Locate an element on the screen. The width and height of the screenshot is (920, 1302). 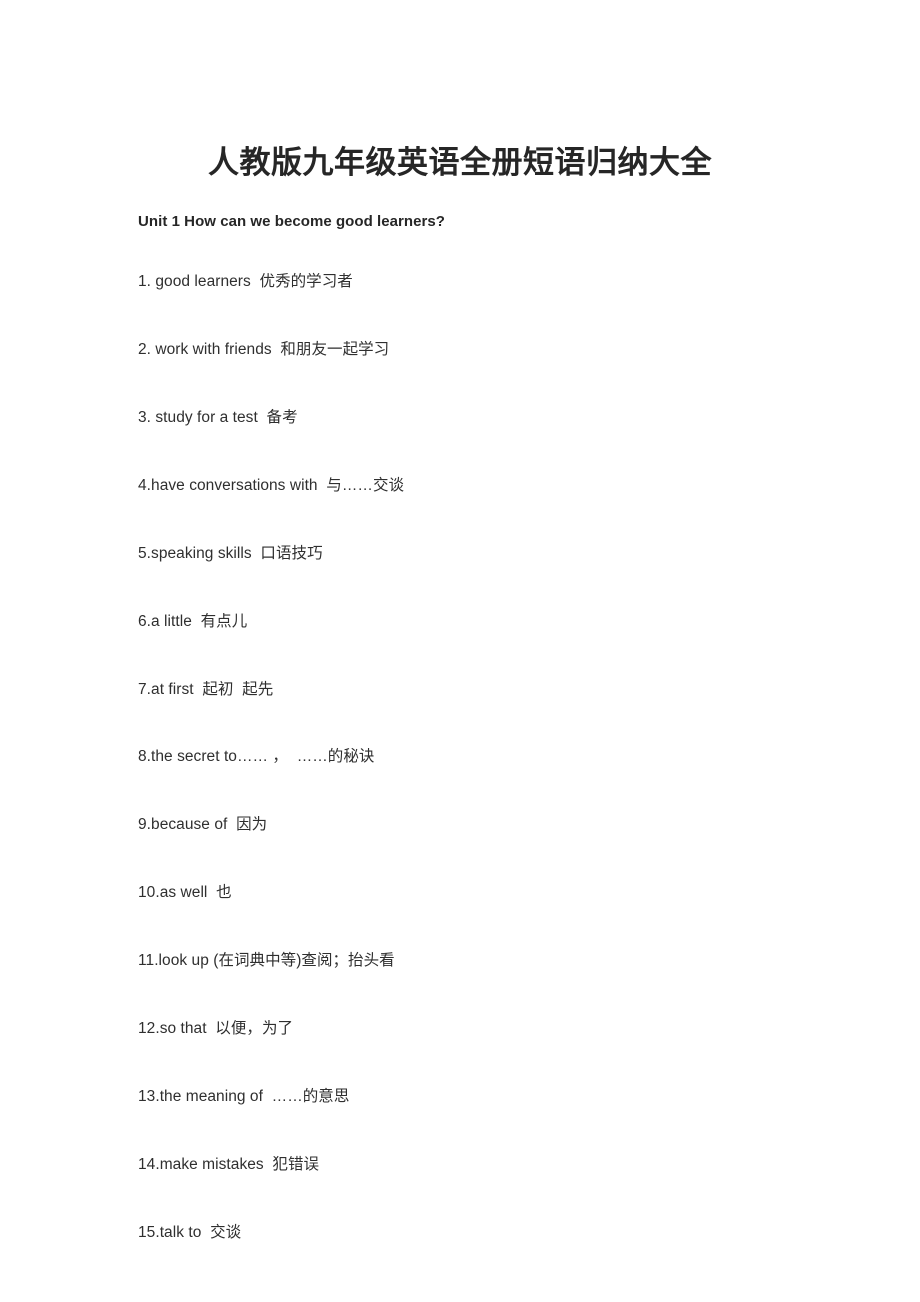
phrase-list-item: 12.so that 以便，为了 is located at coordinates (216, 1029).